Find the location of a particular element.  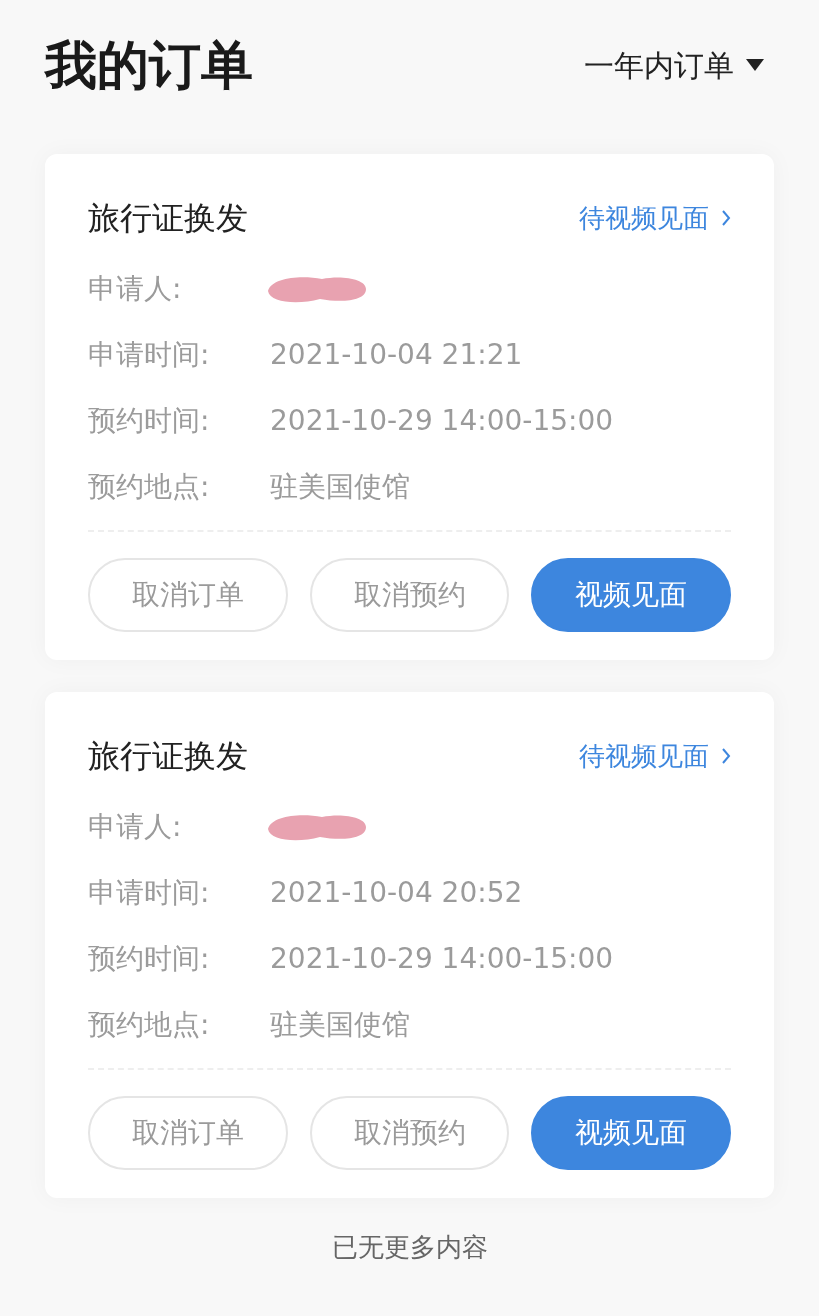

end-of-list-text: 已无更多内容 is located at coordinates (409, 1247).